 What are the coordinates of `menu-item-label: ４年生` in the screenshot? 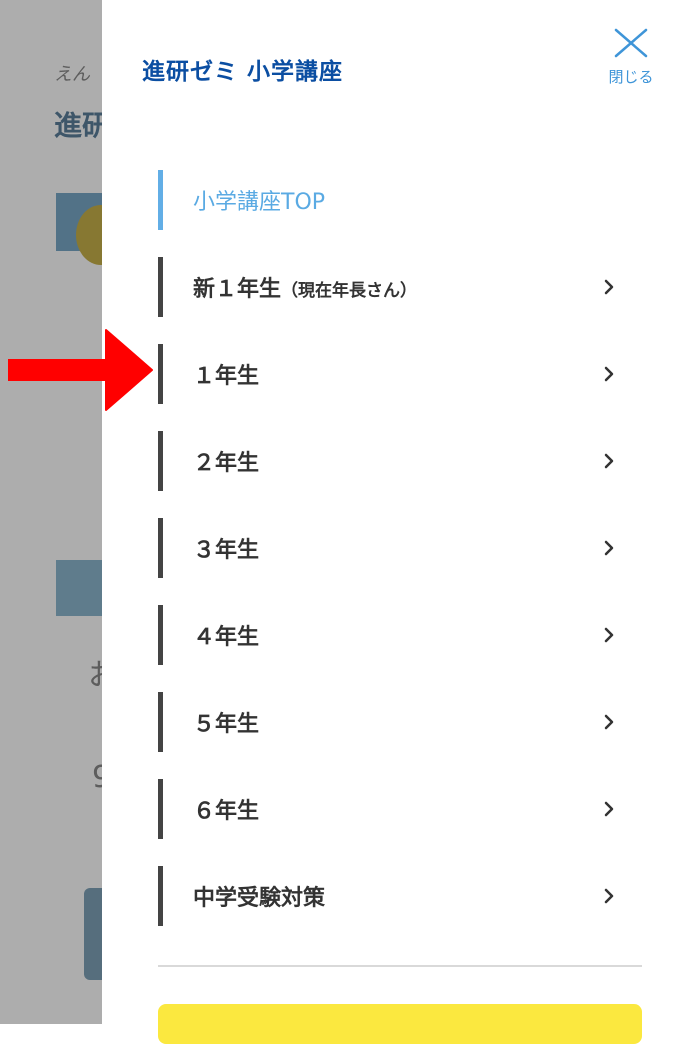 It's located at (226, 637).